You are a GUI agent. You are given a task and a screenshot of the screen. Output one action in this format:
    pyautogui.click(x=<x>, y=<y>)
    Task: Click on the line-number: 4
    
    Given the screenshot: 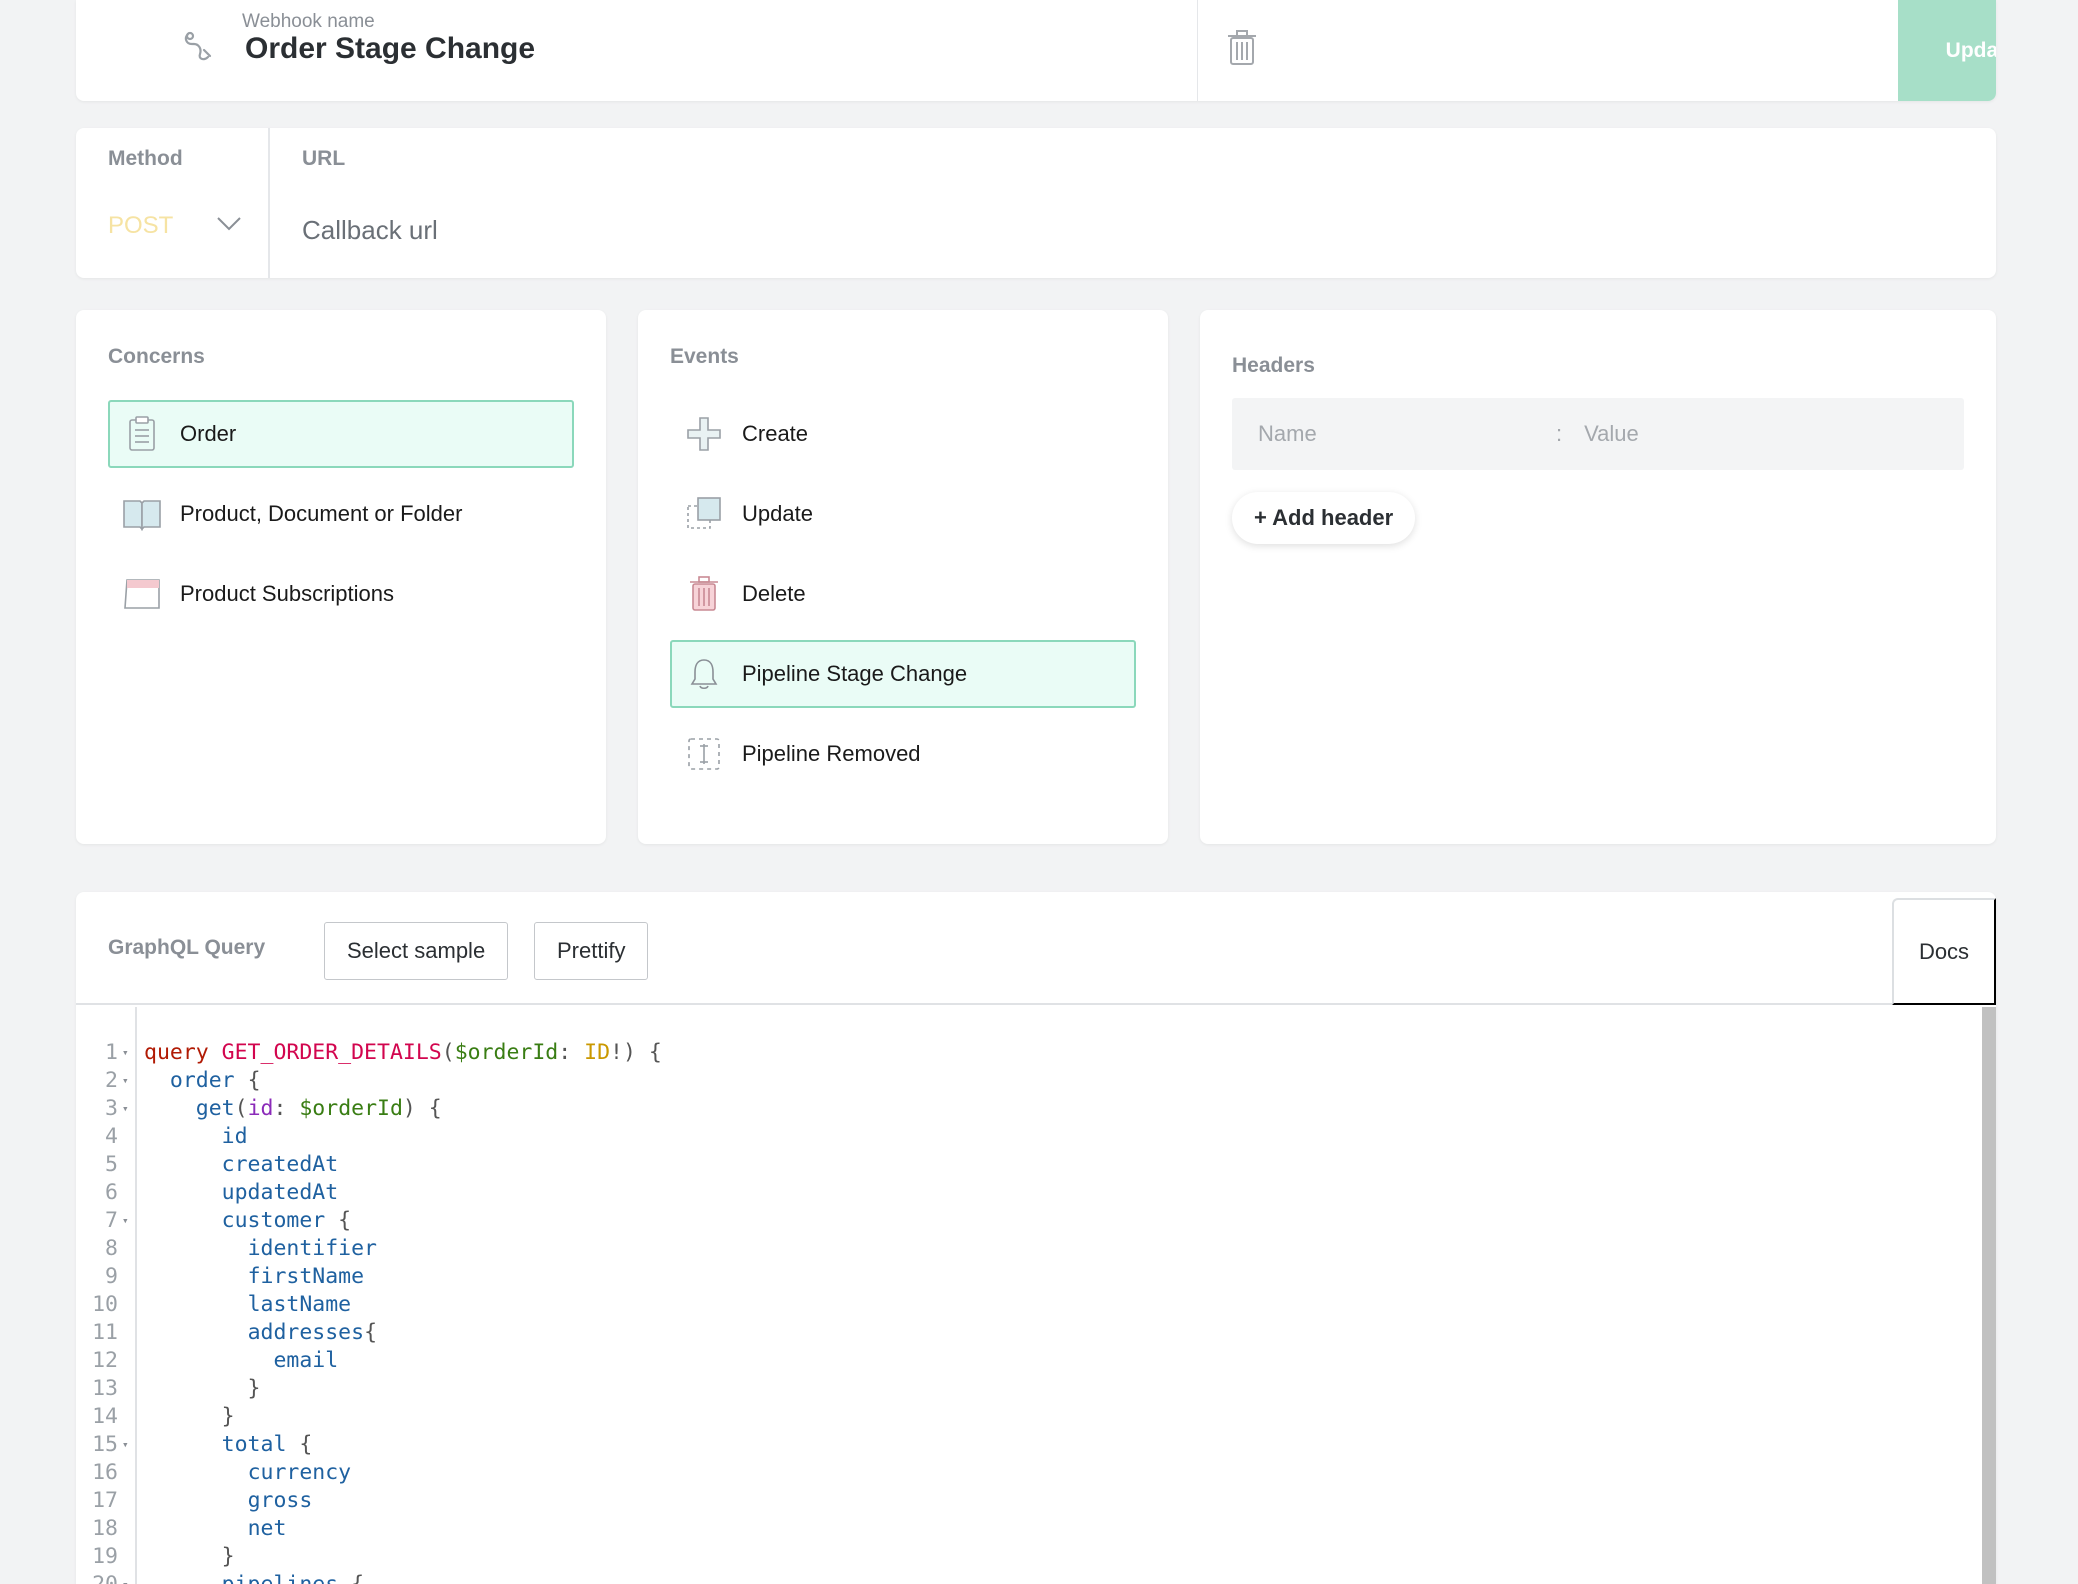 What is the action you would take?
    pyautogui.click(x=111, y=1136)
    